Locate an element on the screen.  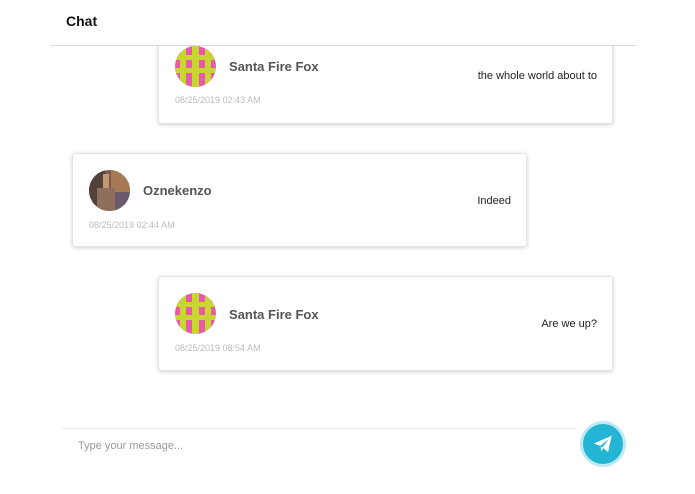
send-button is located at coordinates (603, 444).